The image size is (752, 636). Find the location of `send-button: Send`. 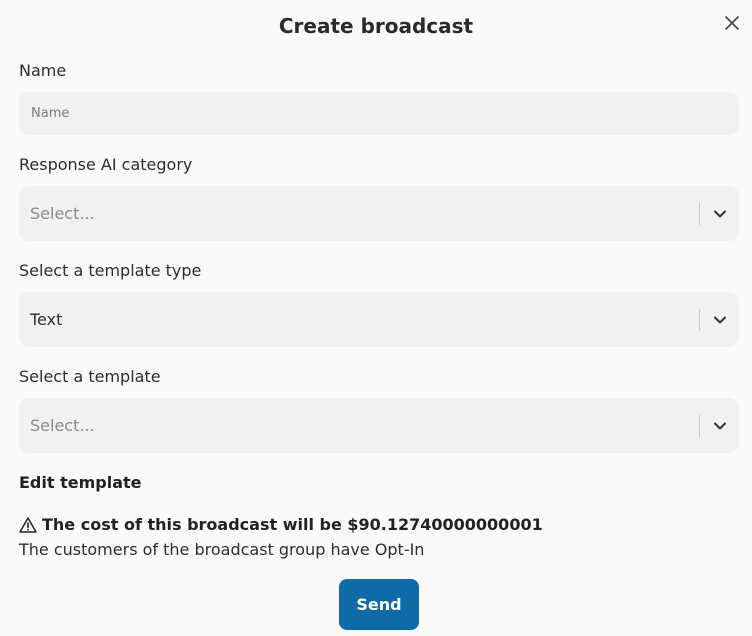

send-button: Send is located at coordinates (379, 604).